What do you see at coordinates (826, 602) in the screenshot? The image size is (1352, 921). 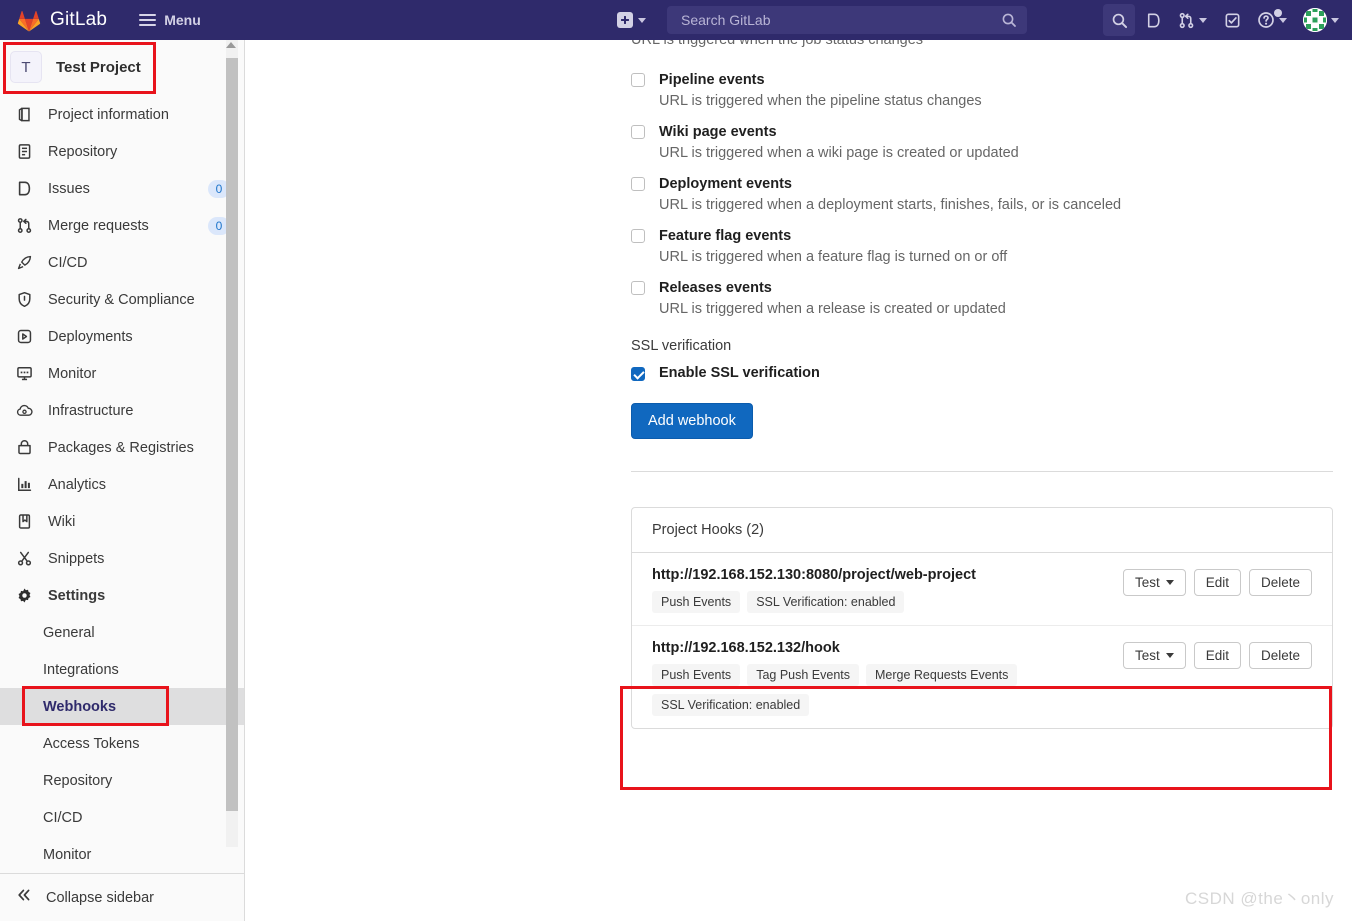 I see `hook-tag: SSL Verification: enabled` at bounding box center [826, 602].